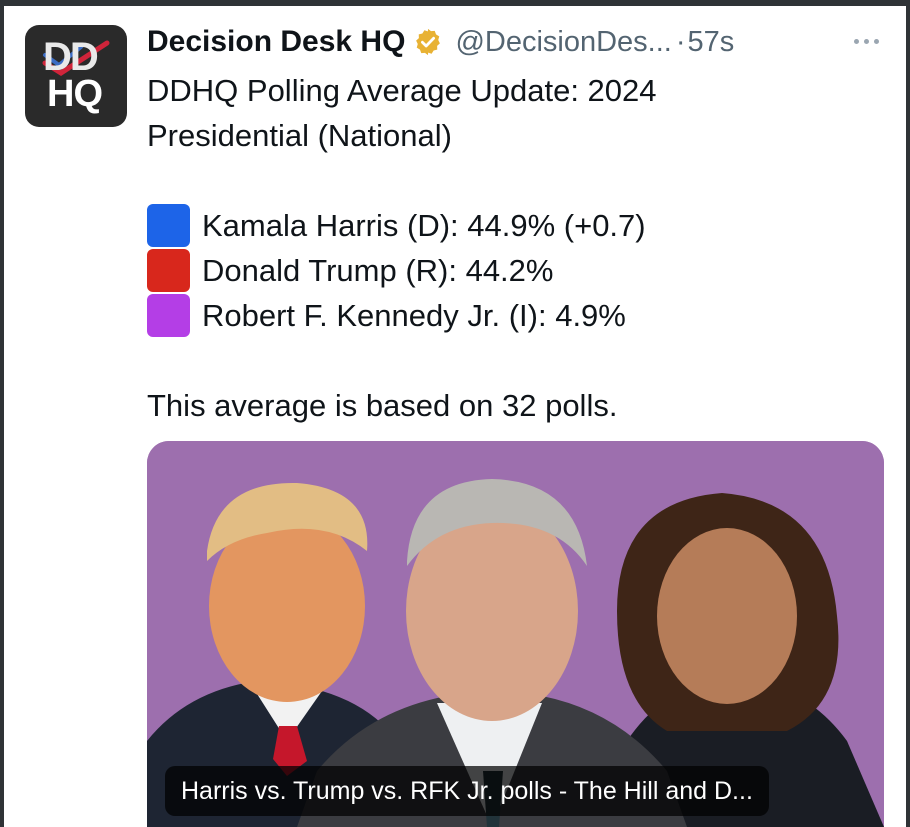  I want to click on candidate-label: Donald Trump (R): 44.2%, so click(378, 270).